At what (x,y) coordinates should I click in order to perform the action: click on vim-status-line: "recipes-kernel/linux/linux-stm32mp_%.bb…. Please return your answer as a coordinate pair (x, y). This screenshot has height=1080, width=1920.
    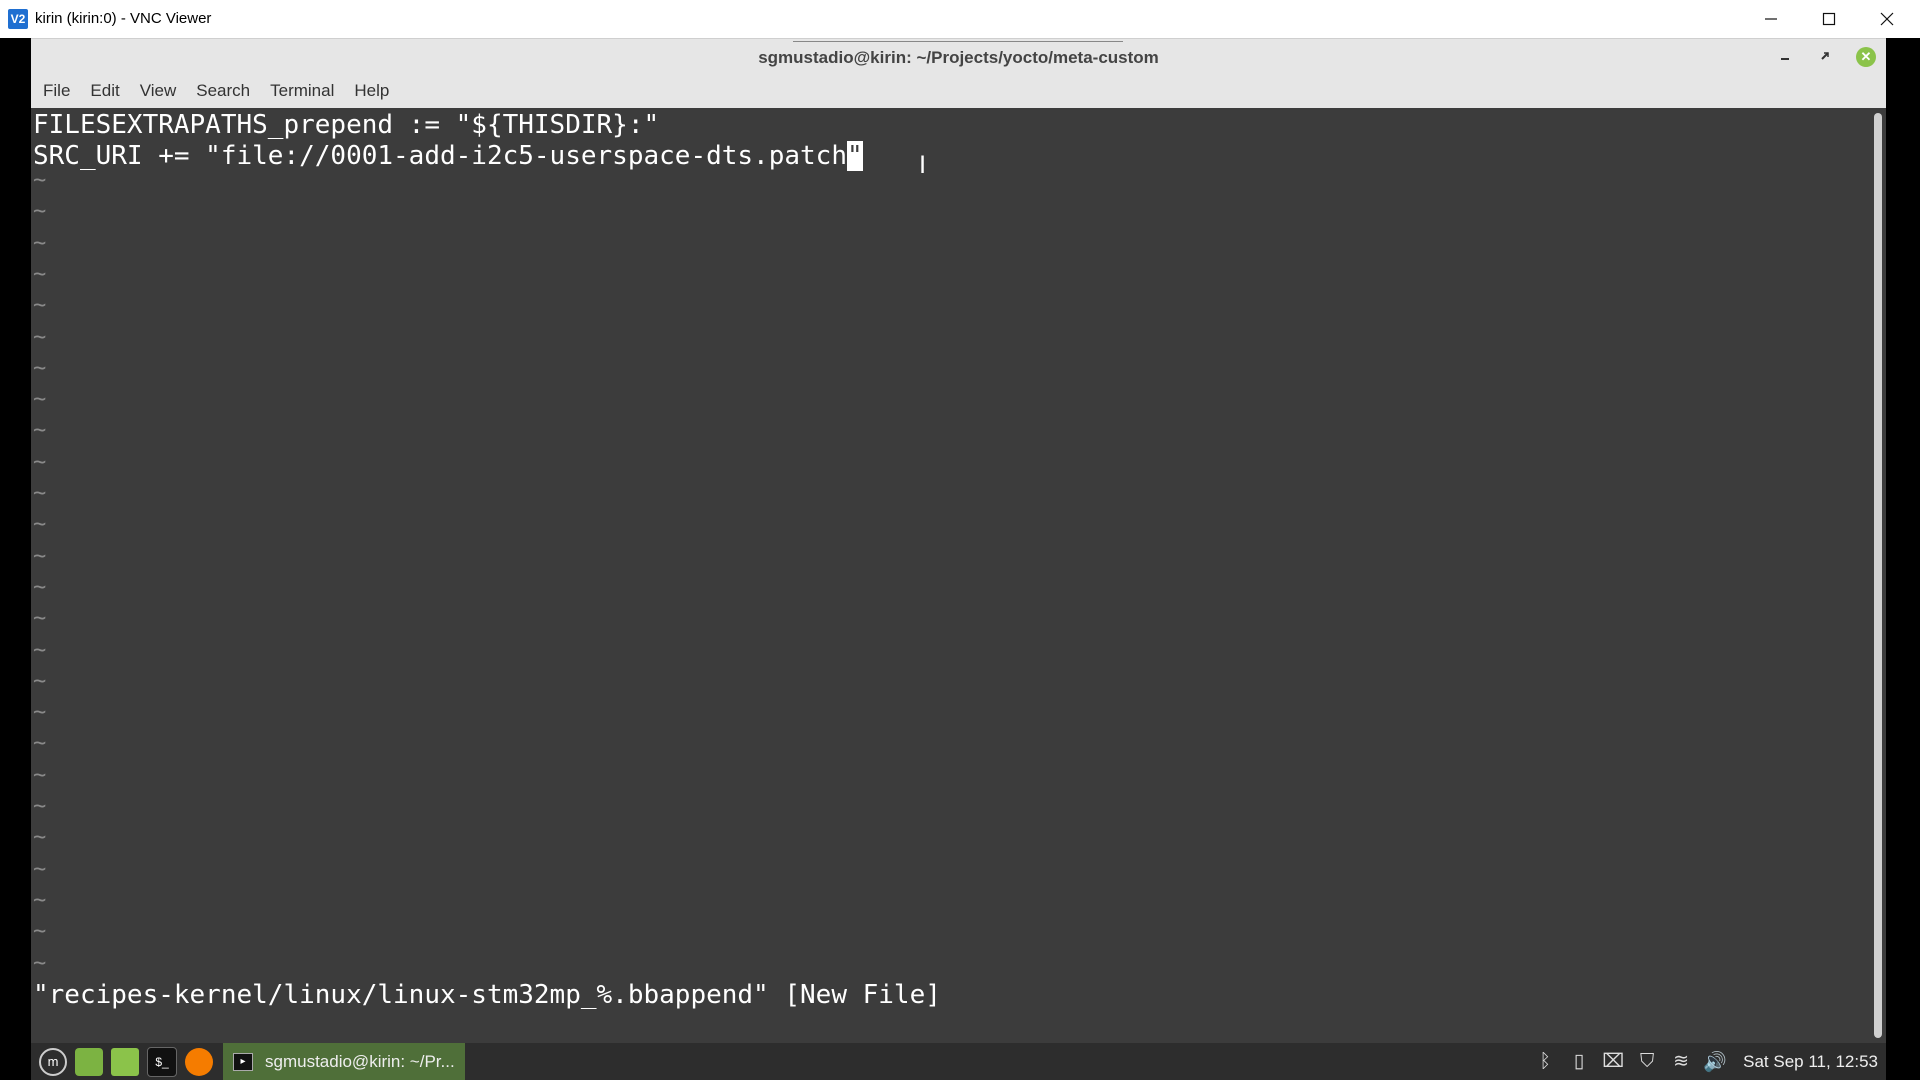
    Looking at the image, I should click on (487, 995).